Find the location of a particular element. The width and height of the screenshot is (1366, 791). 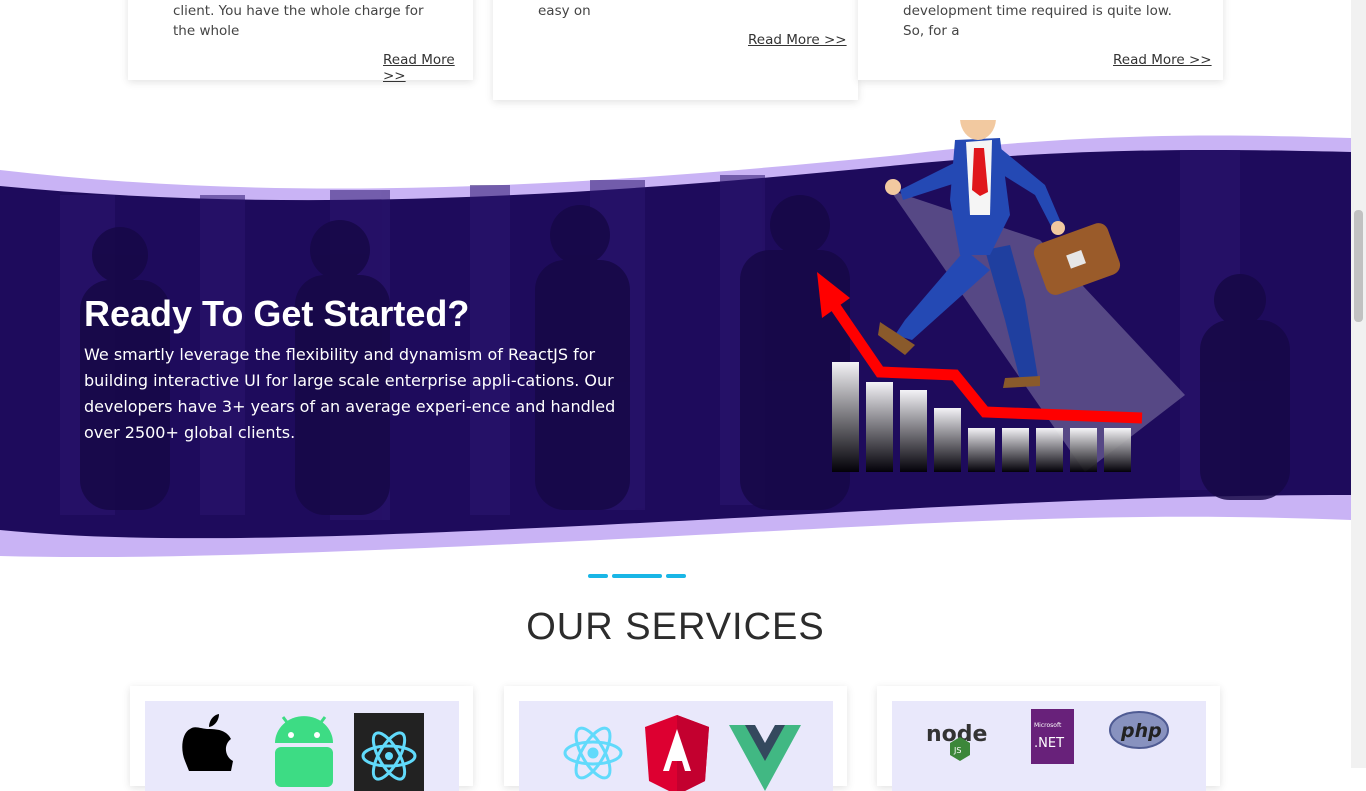

service-card-image: node JS Microsoft .NET php is located at coordinates (1049, 746).